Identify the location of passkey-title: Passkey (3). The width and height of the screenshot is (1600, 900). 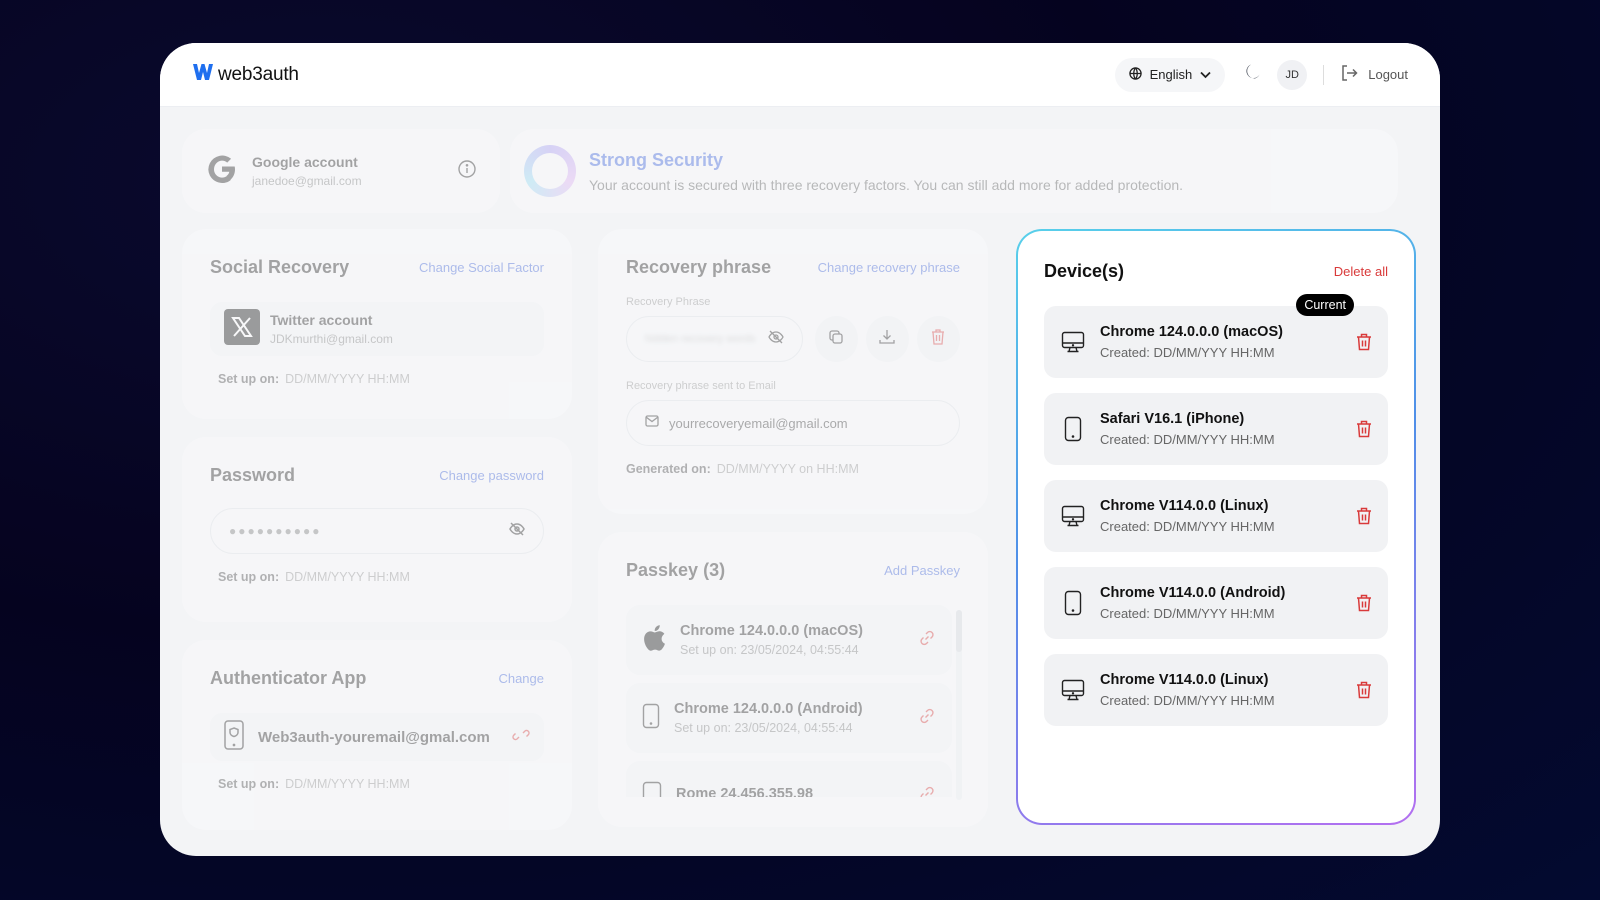
(676, 570).